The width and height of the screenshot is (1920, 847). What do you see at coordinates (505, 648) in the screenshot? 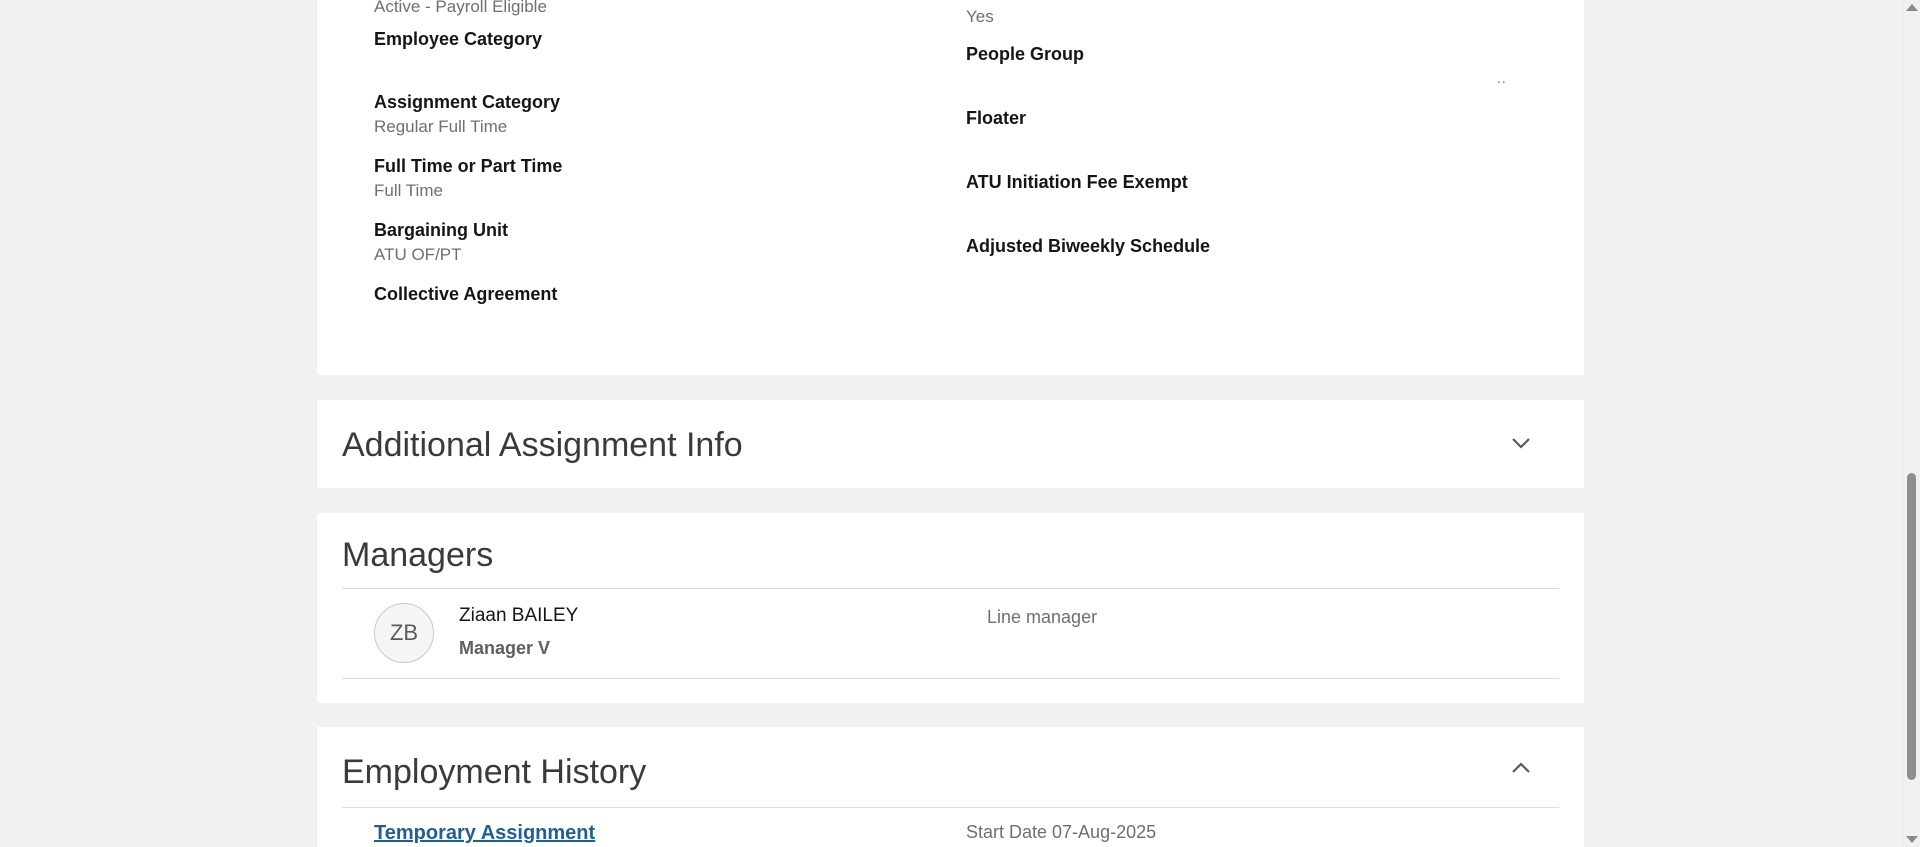
I see `manager-title: Manager V` at bounding box center [505, 648].